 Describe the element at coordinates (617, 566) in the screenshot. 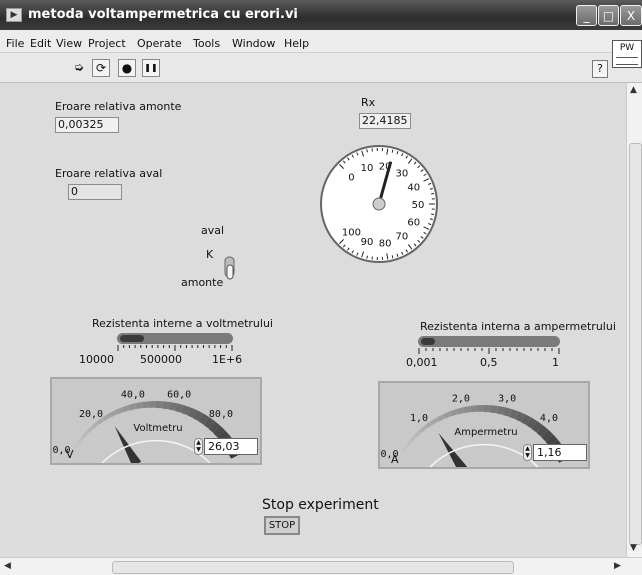

I see `scroll-right-icon: ▶` at that location.